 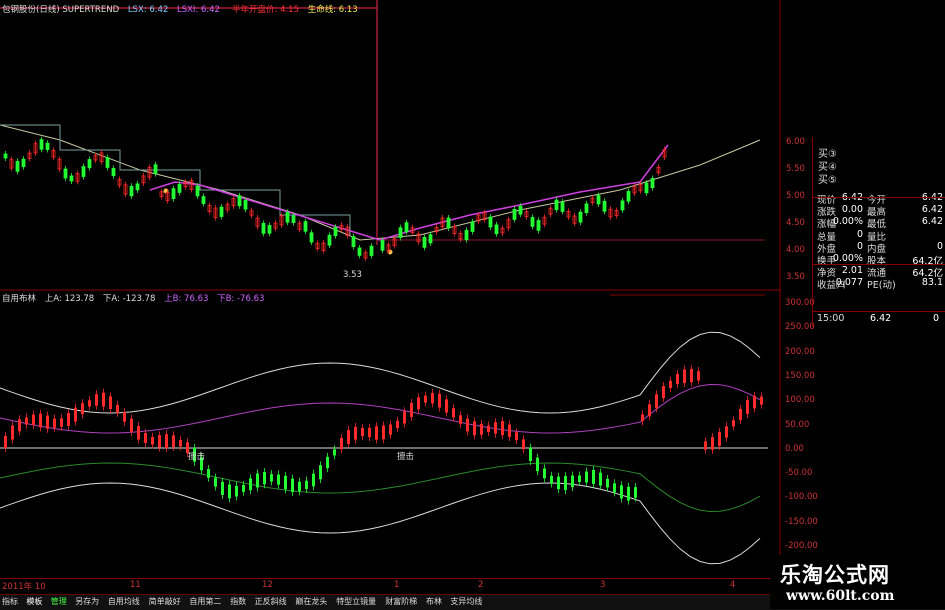 I want to click on indicator-tab: 特型立镜量, so click(x=356, y=601).